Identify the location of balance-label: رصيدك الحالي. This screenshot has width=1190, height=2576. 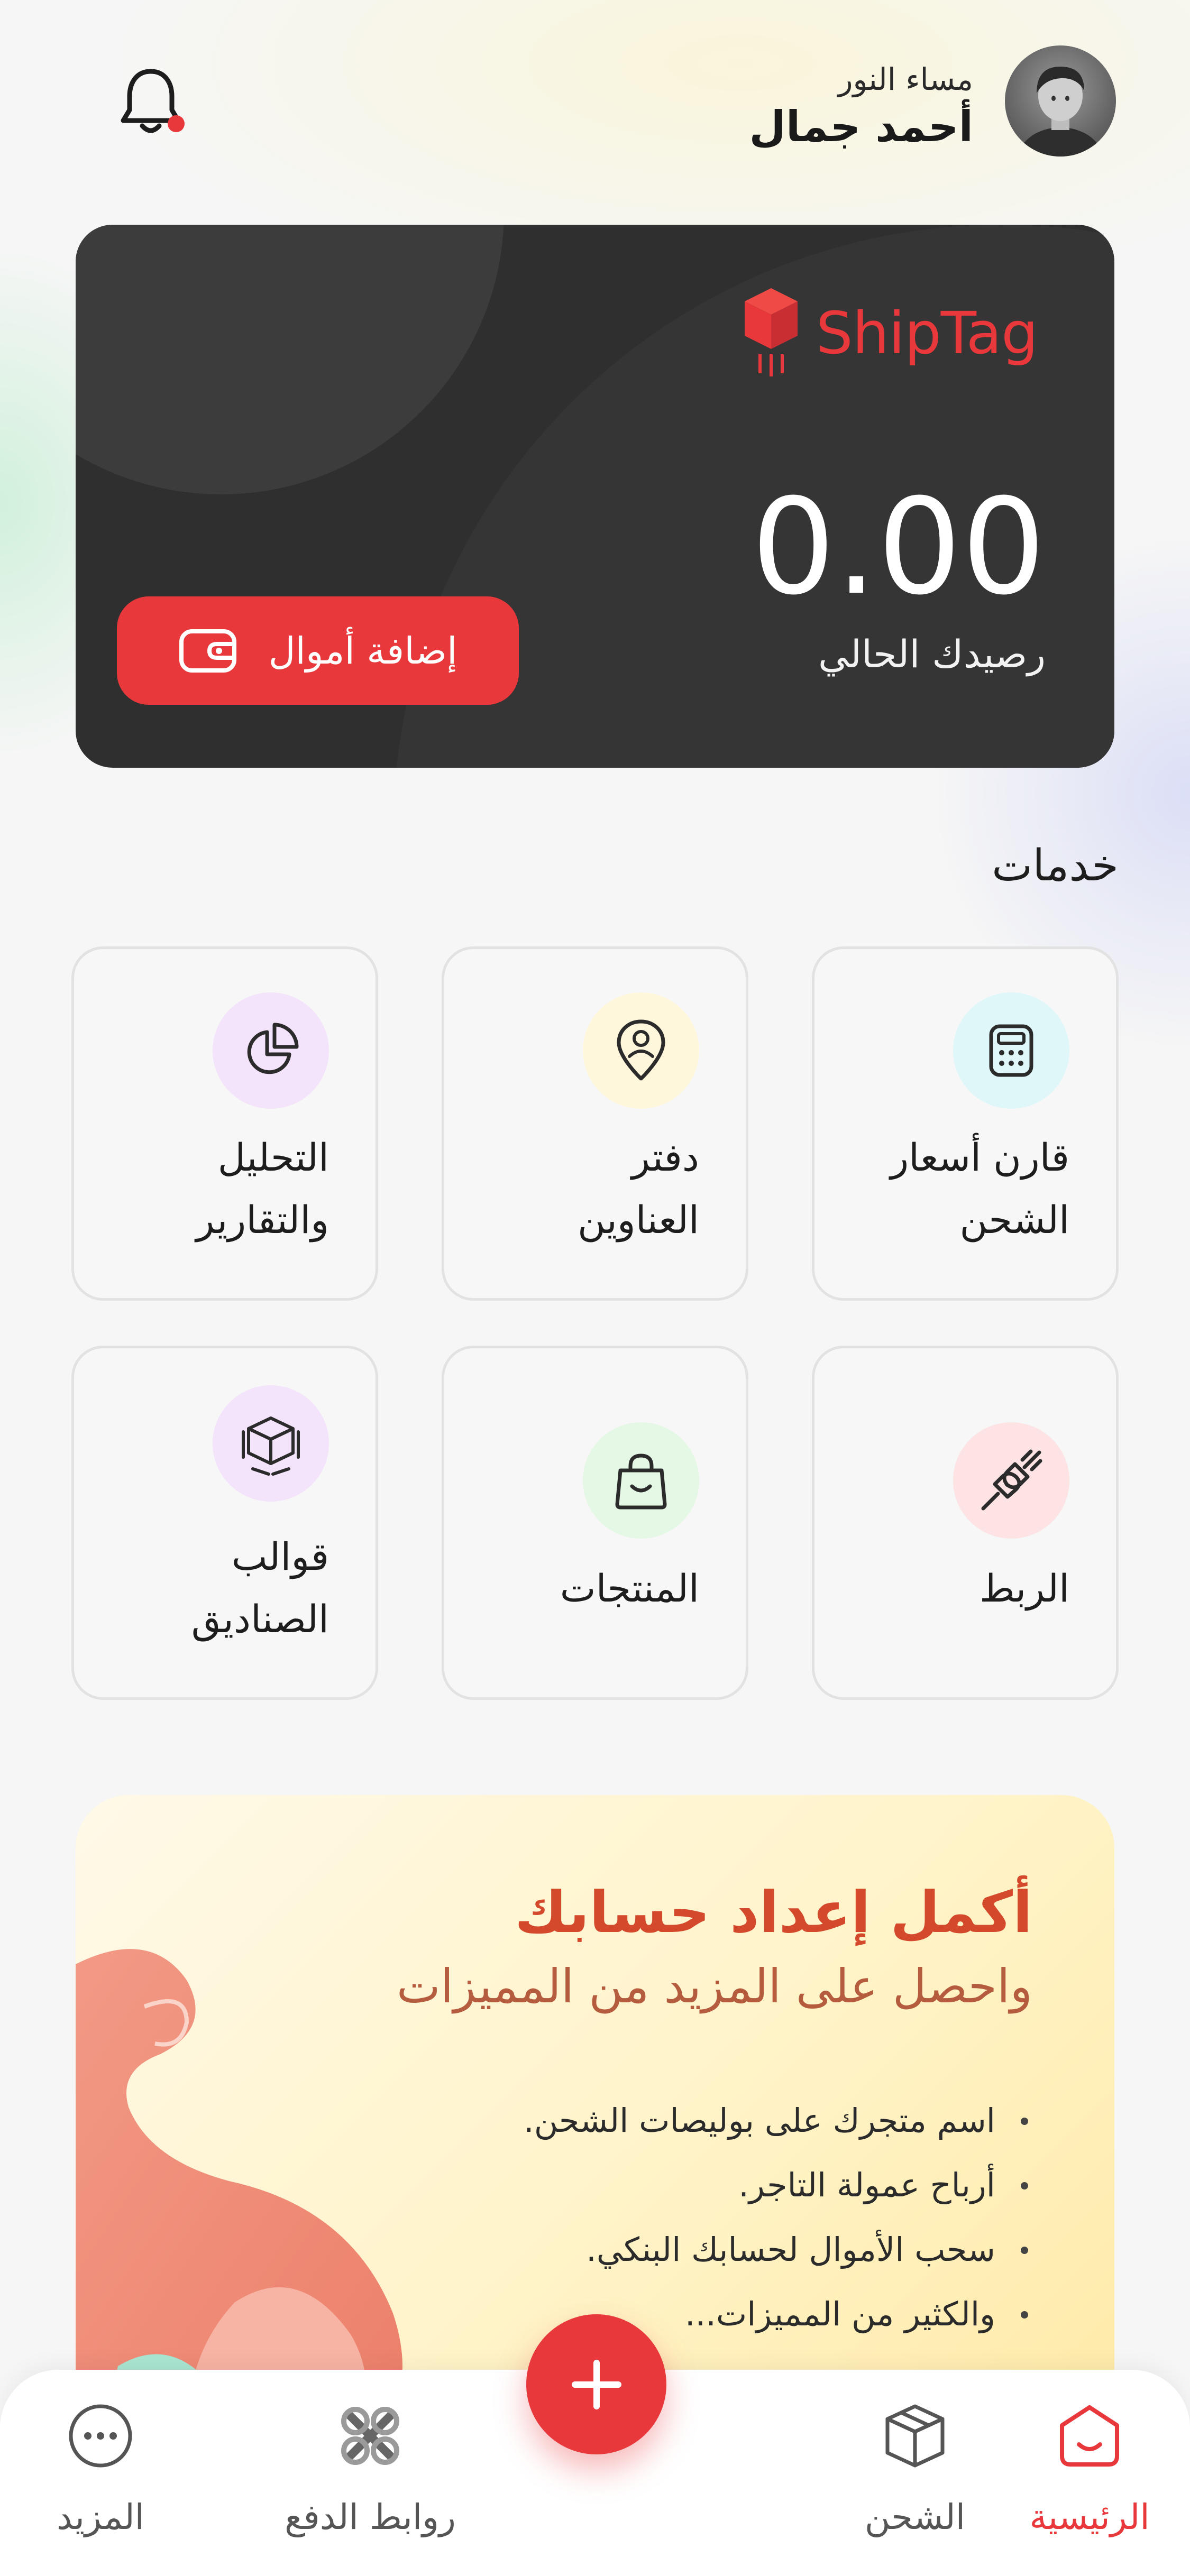
(932, 654).